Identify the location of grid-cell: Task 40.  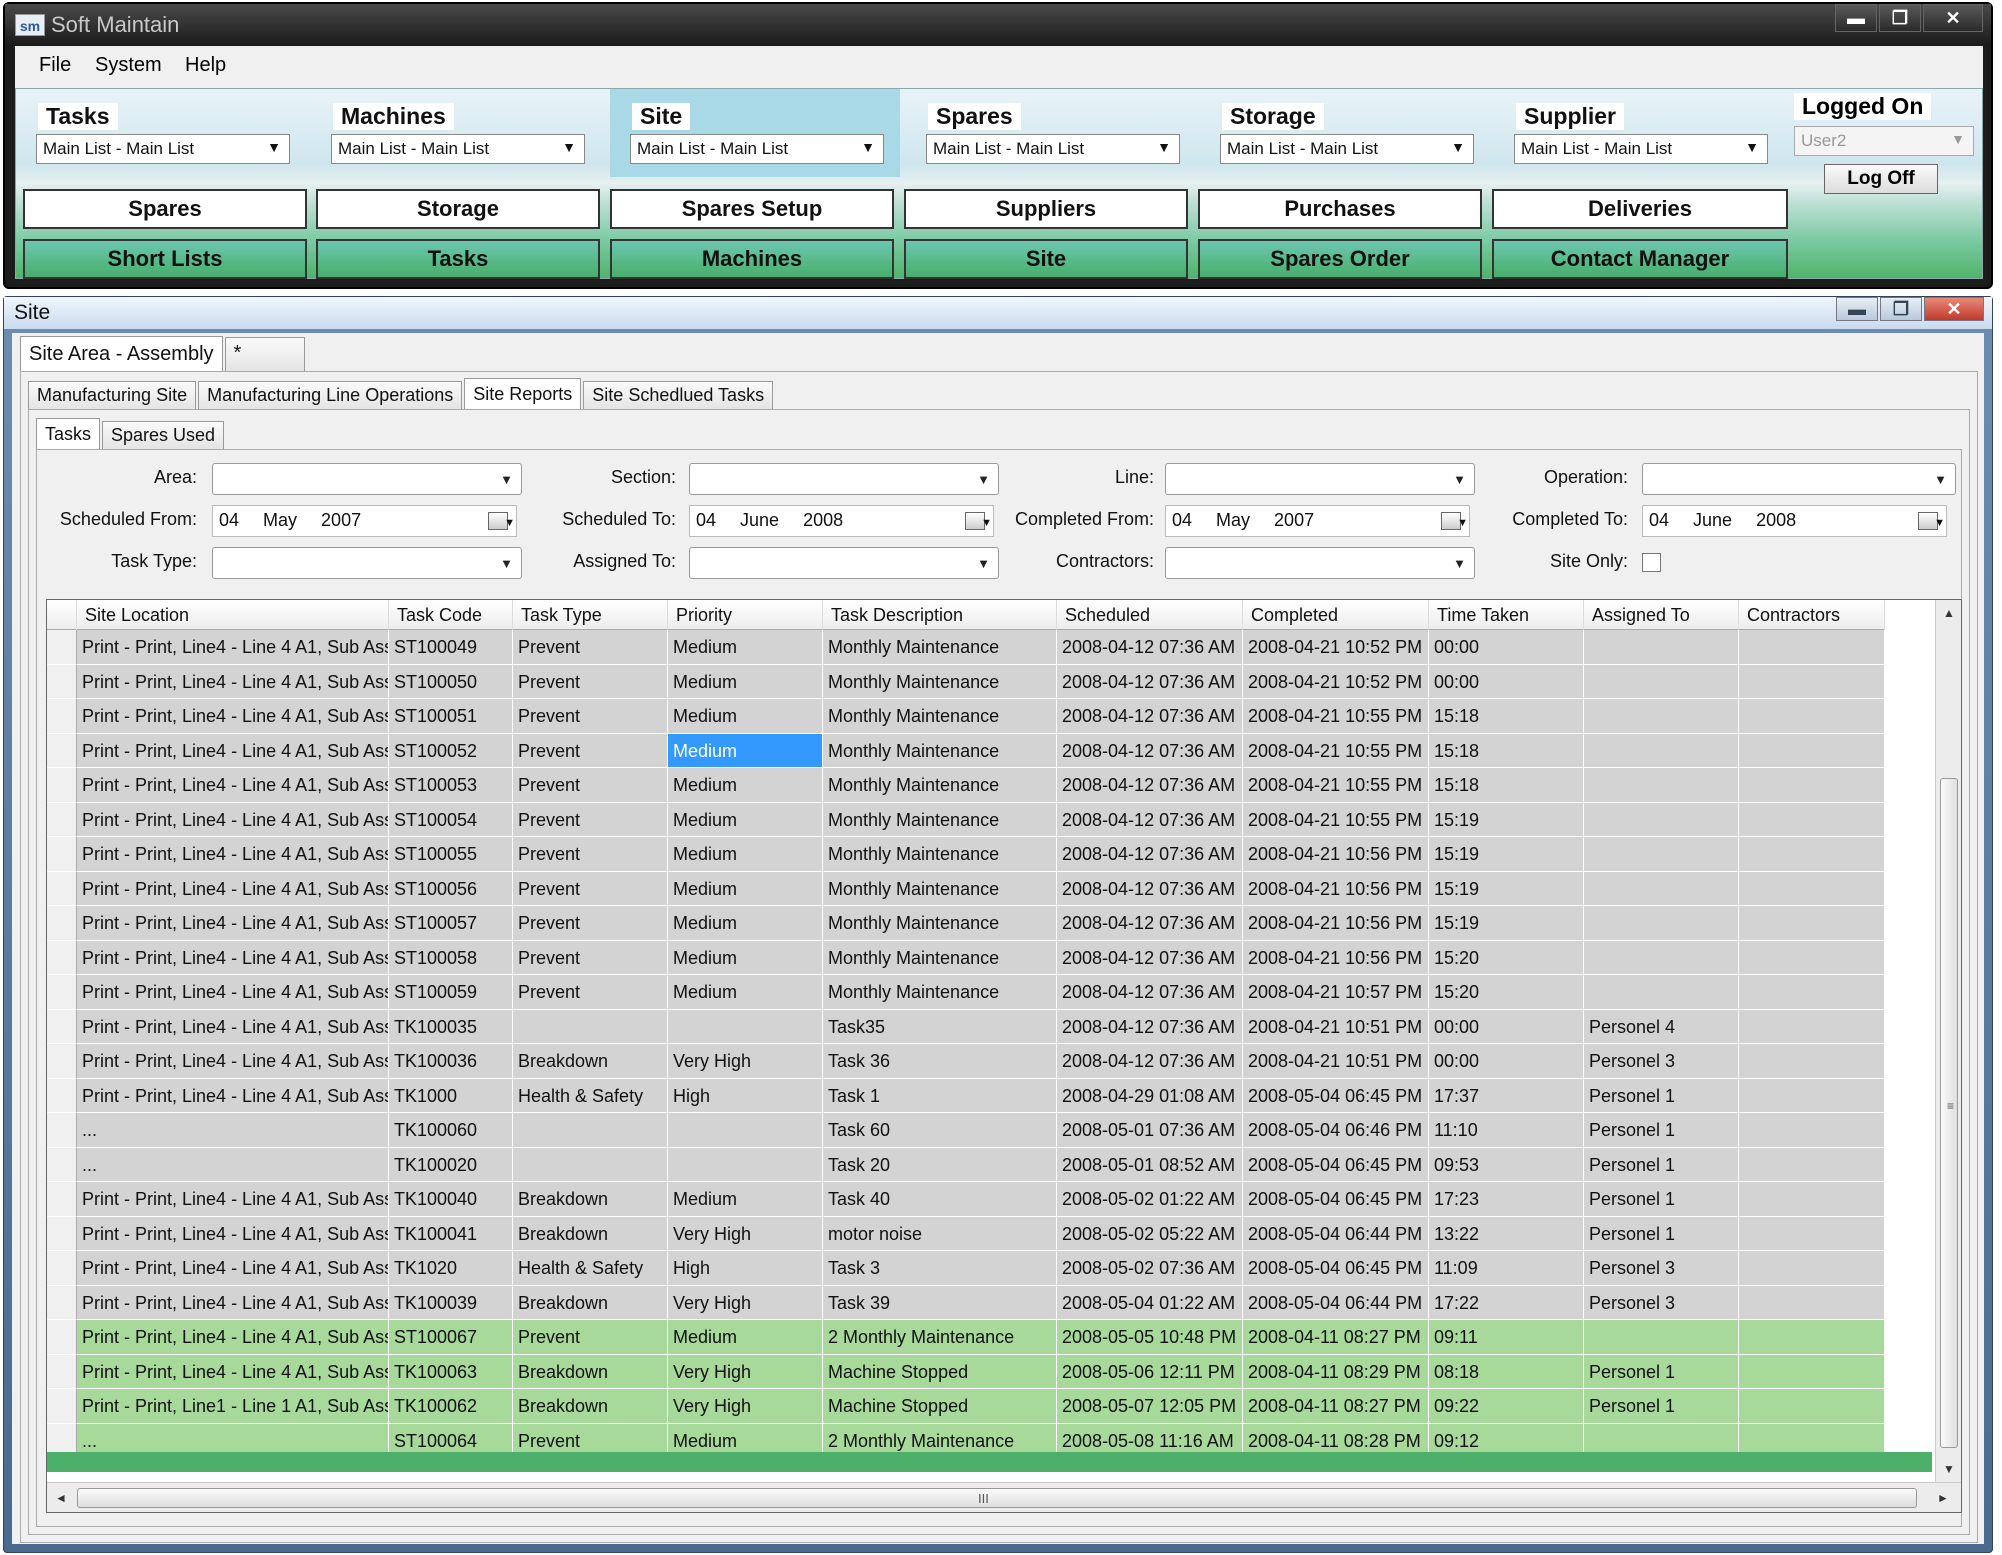
(940, 1199).